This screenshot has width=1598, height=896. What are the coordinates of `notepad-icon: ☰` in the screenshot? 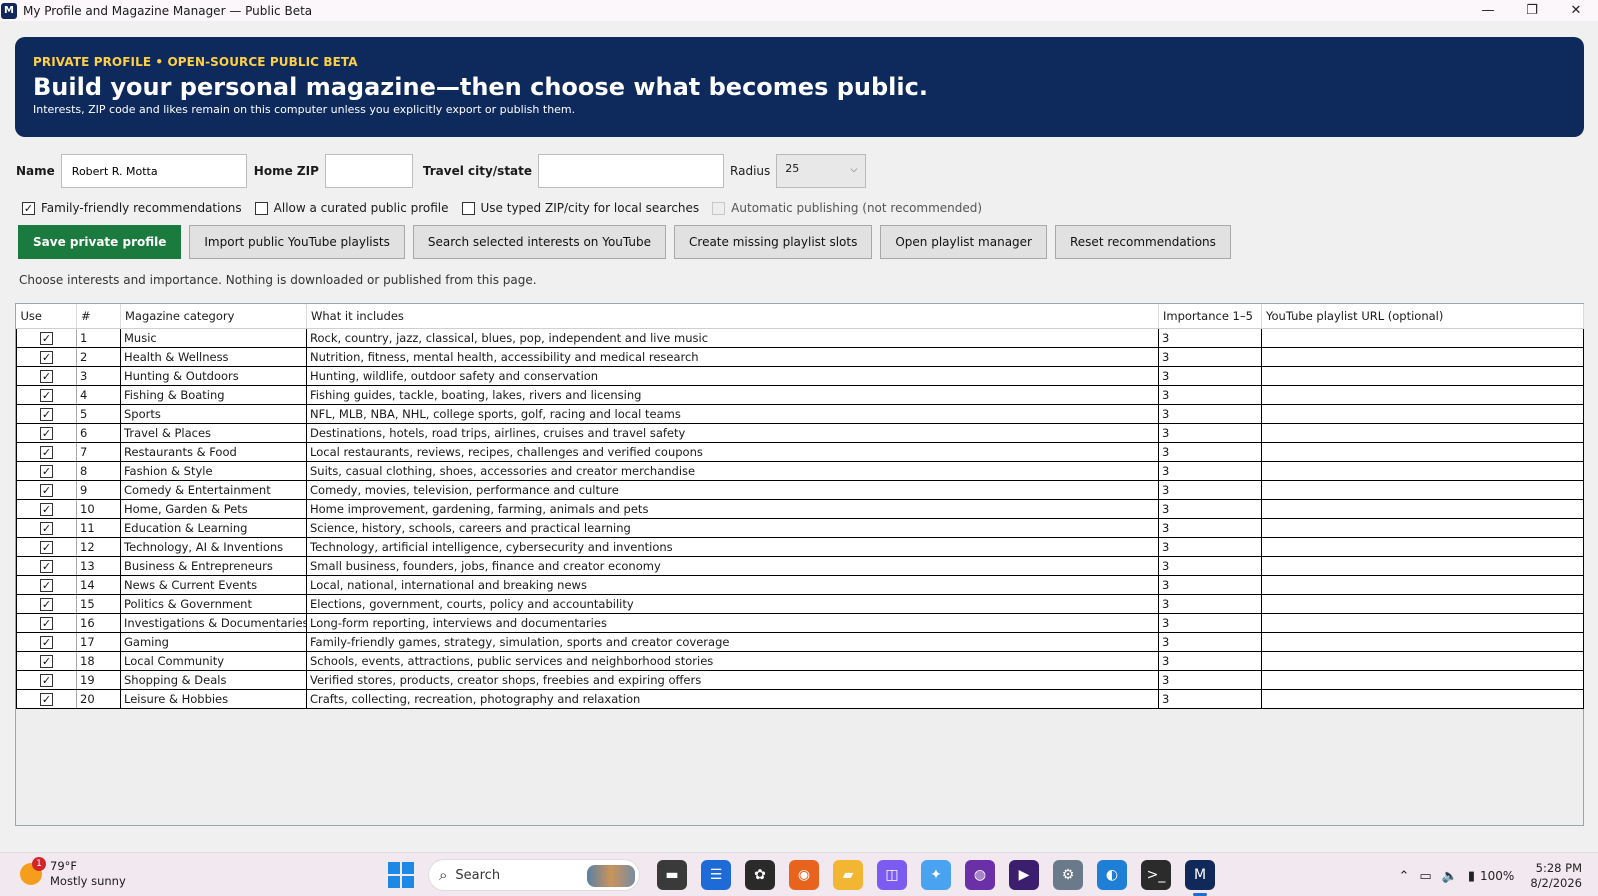 It's located at (716, 875).